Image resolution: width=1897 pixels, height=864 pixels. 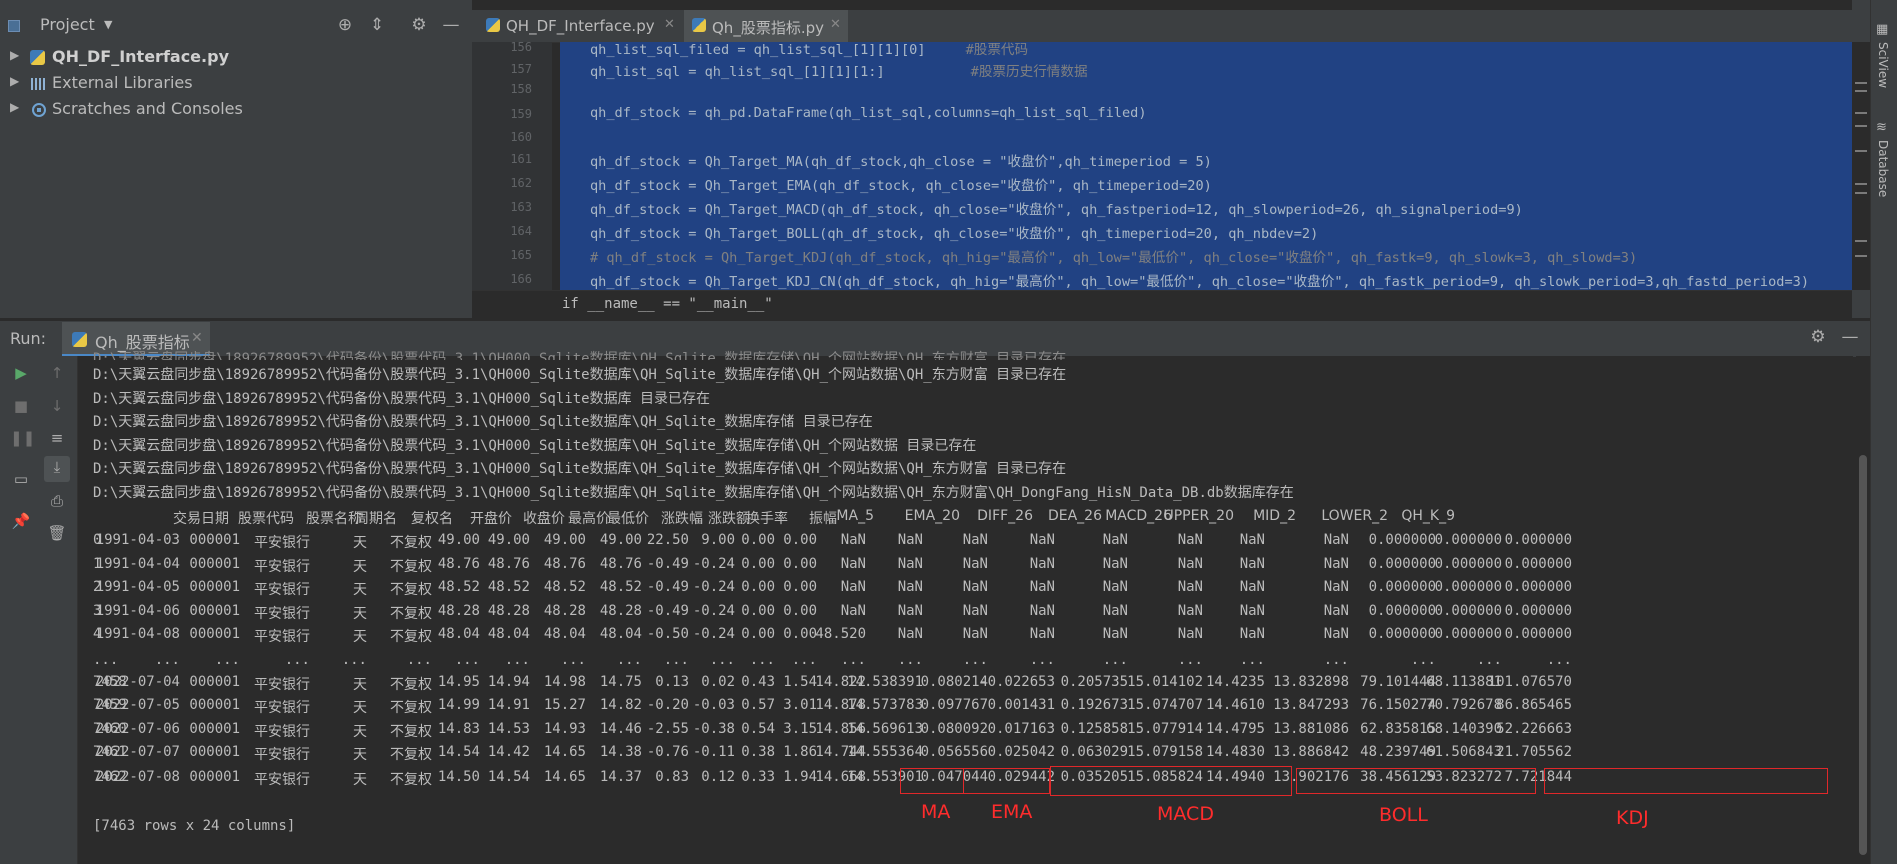 What do you see at coordinates (458, 587) in the screenshot?
I see `table-cell: 48.52` at bounding box center [458, 587].